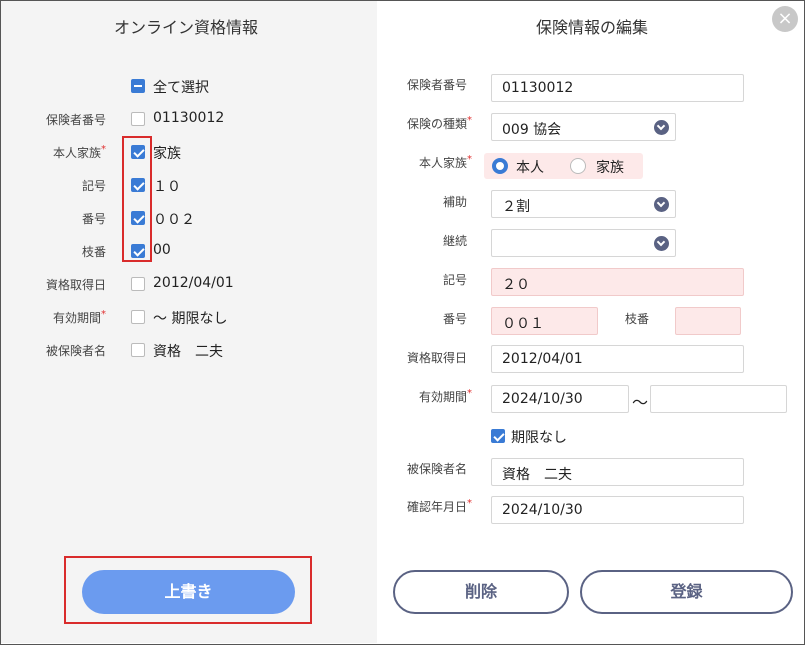 This screenshot has height=645, width=805. Describe the element at coordinates (181, 88) in the screenshot. I see `select-all-label: 全て選択` at that location.